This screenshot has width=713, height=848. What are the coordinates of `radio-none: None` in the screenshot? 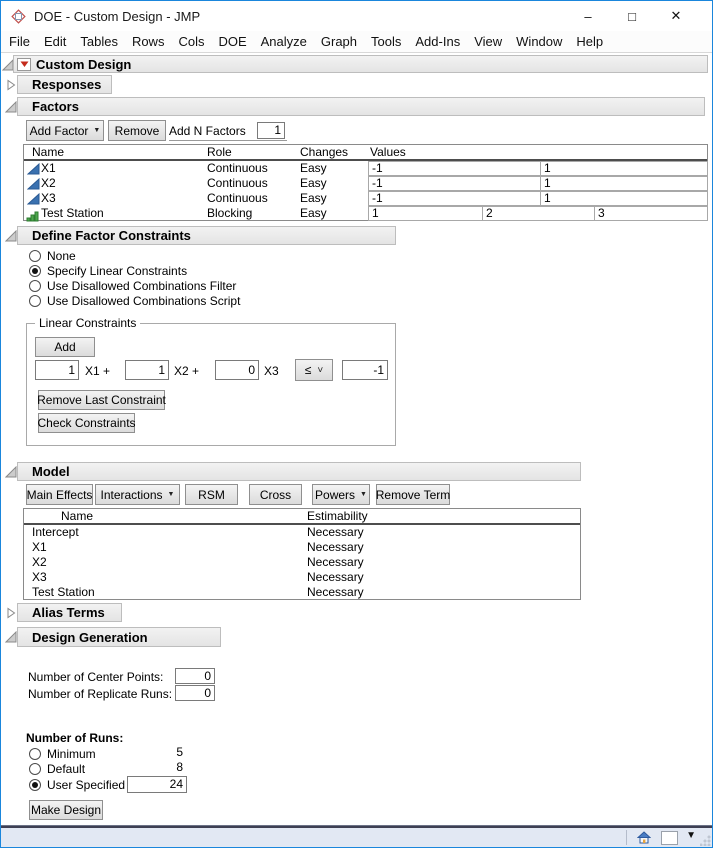 It's located at (52, 256).